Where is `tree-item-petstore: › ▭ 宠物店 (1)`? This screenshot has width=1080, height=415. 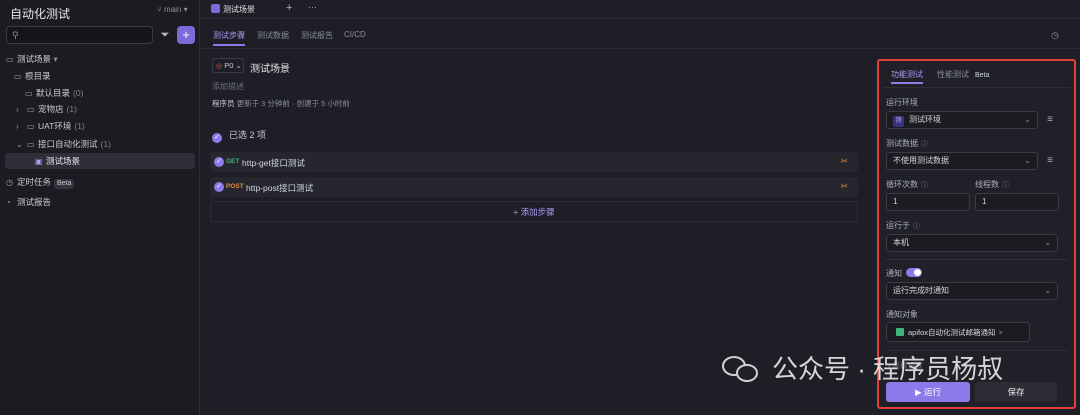
tree-item-petstore: › ▭ 宠物店 (1) is located at coordinates (46, 109).